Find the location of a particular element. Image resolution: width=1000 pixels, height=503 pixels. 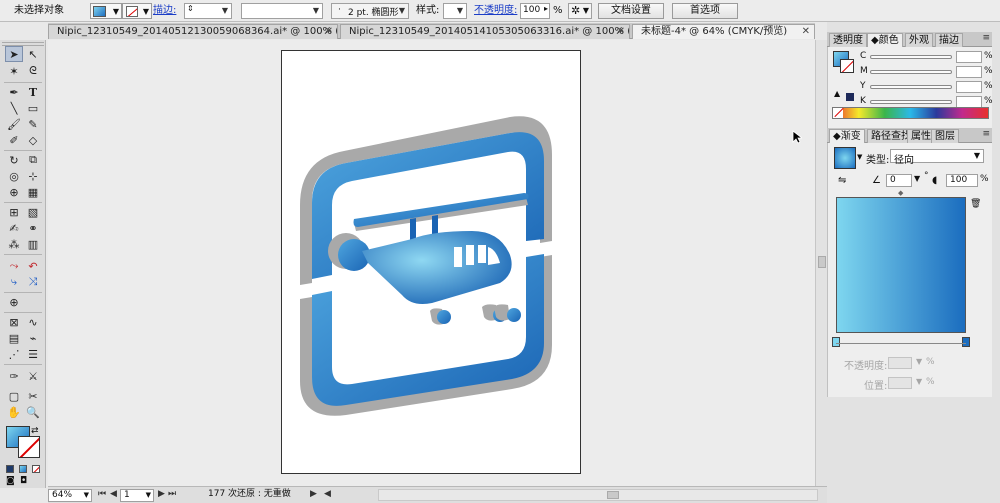

graph-tool-icon: ▤ is located at coordinates (14, 338).